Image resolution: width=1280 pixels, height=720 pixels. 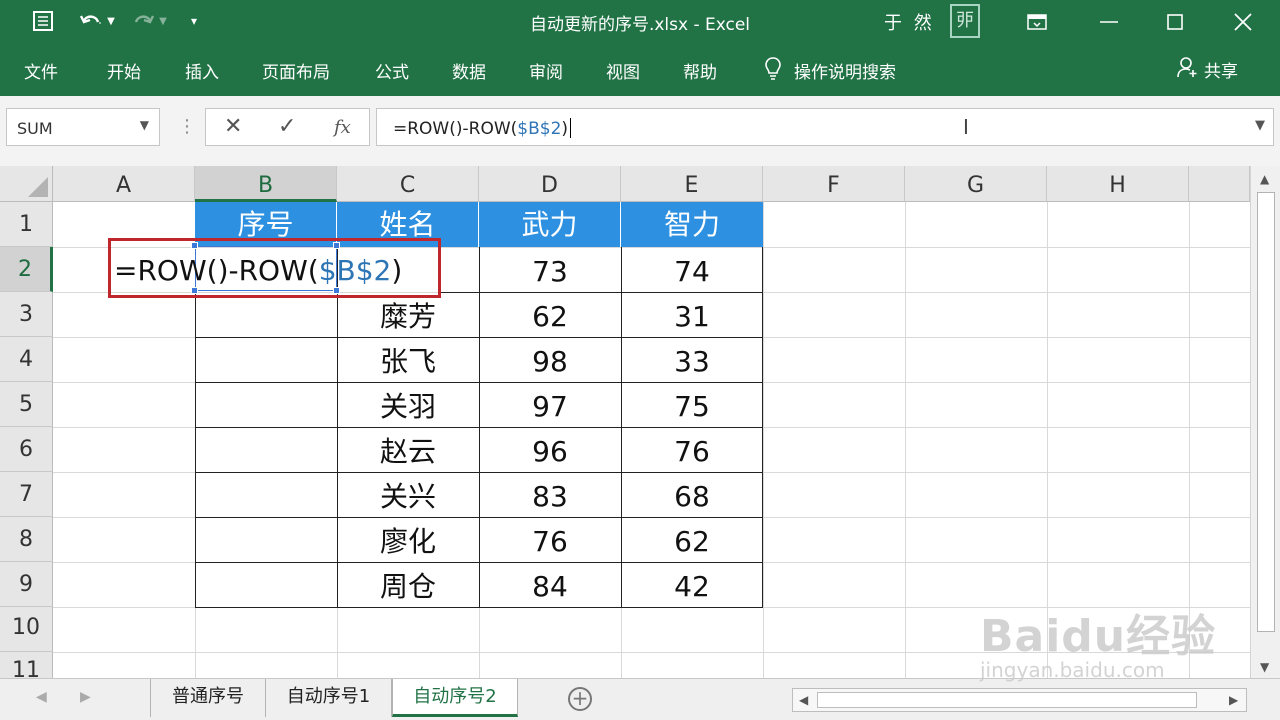 What do you see at coordinates (408, 494) in the screenshot?
I see `table-cell: 关兴` at bounding box center [408, 494].